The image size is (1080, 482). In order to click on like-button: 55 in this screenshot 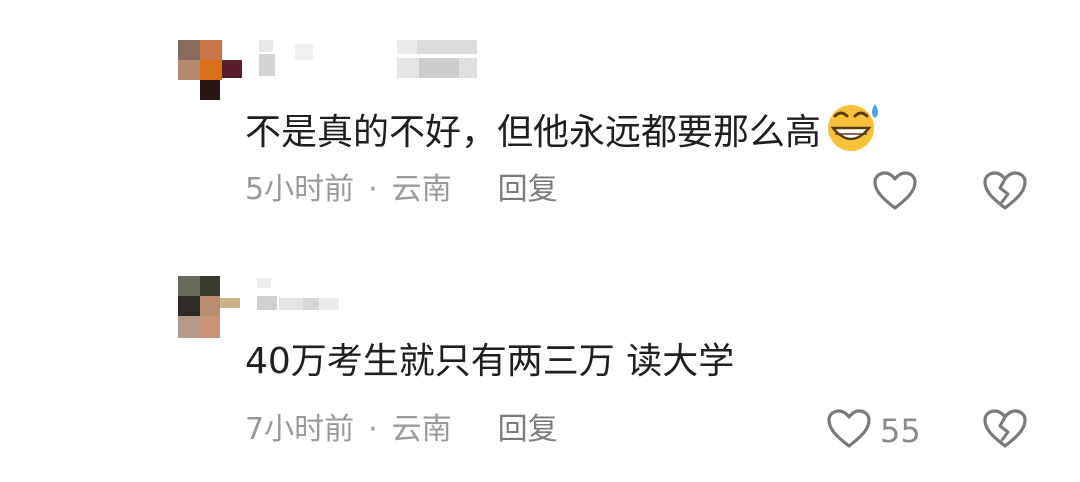, I will do `click(873, 431)`.